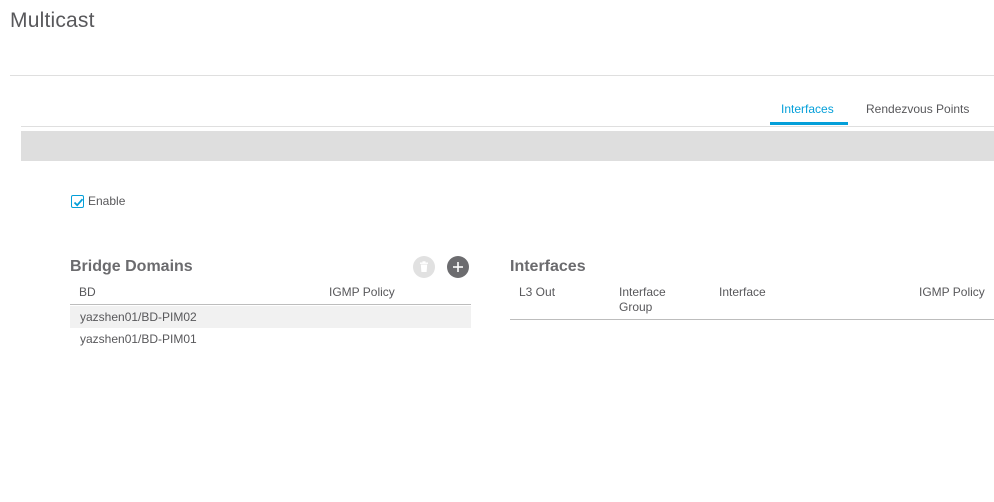 The image size is (994, 502). What do you see at coordinates (52, 20) in the screenshot?
I see `page-title: Multicast` at bounding box center [52, 20].